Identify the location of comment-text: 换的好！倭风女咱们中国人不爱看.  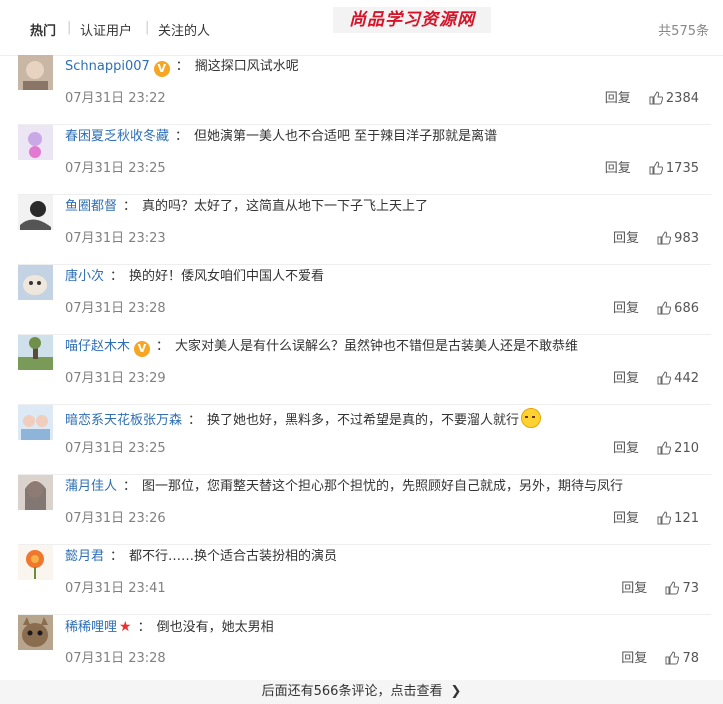
(227, 276).